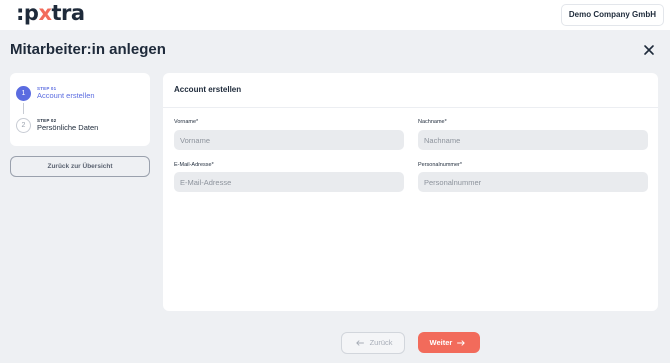  I want to click on company-switcher: Demo Company GmbH, so click(612, 15).